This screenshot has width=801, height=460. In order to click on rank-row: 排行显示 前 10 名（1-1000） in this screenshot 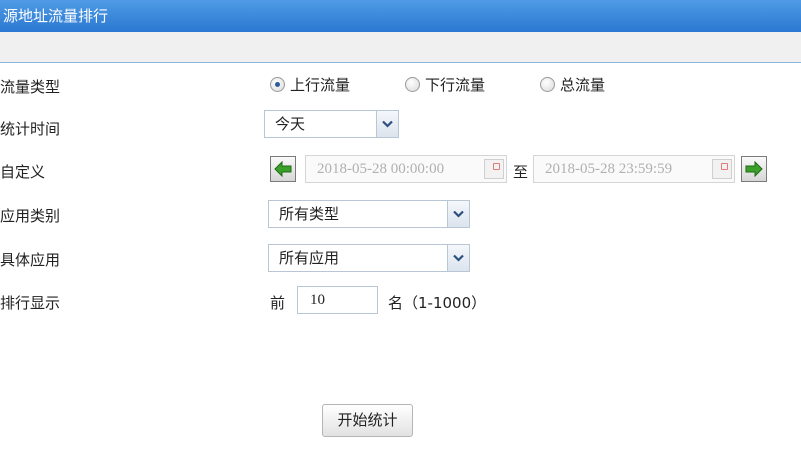, I will do `click(400, 301)`.